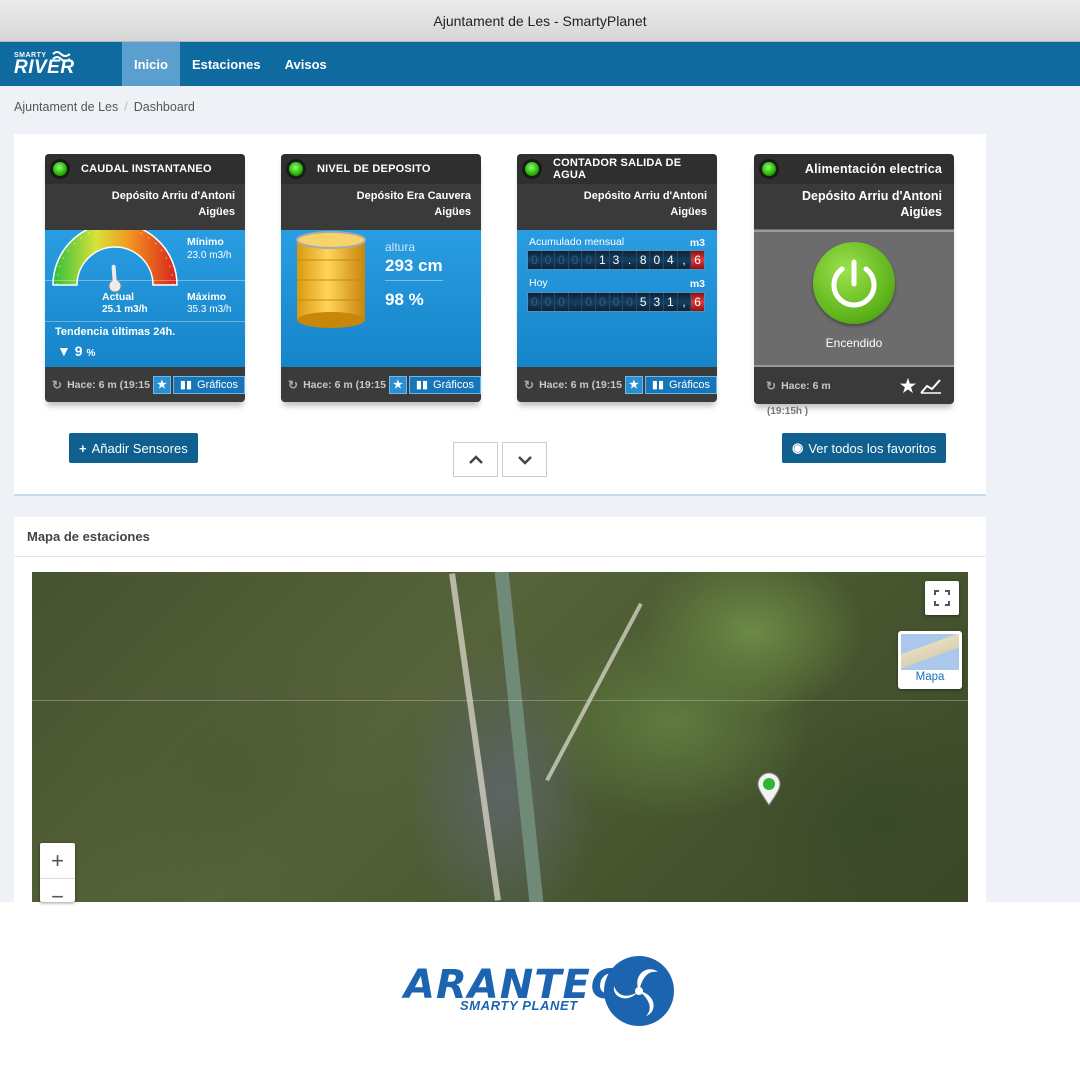  I want to click on power-on-icon, so click(854, 283).